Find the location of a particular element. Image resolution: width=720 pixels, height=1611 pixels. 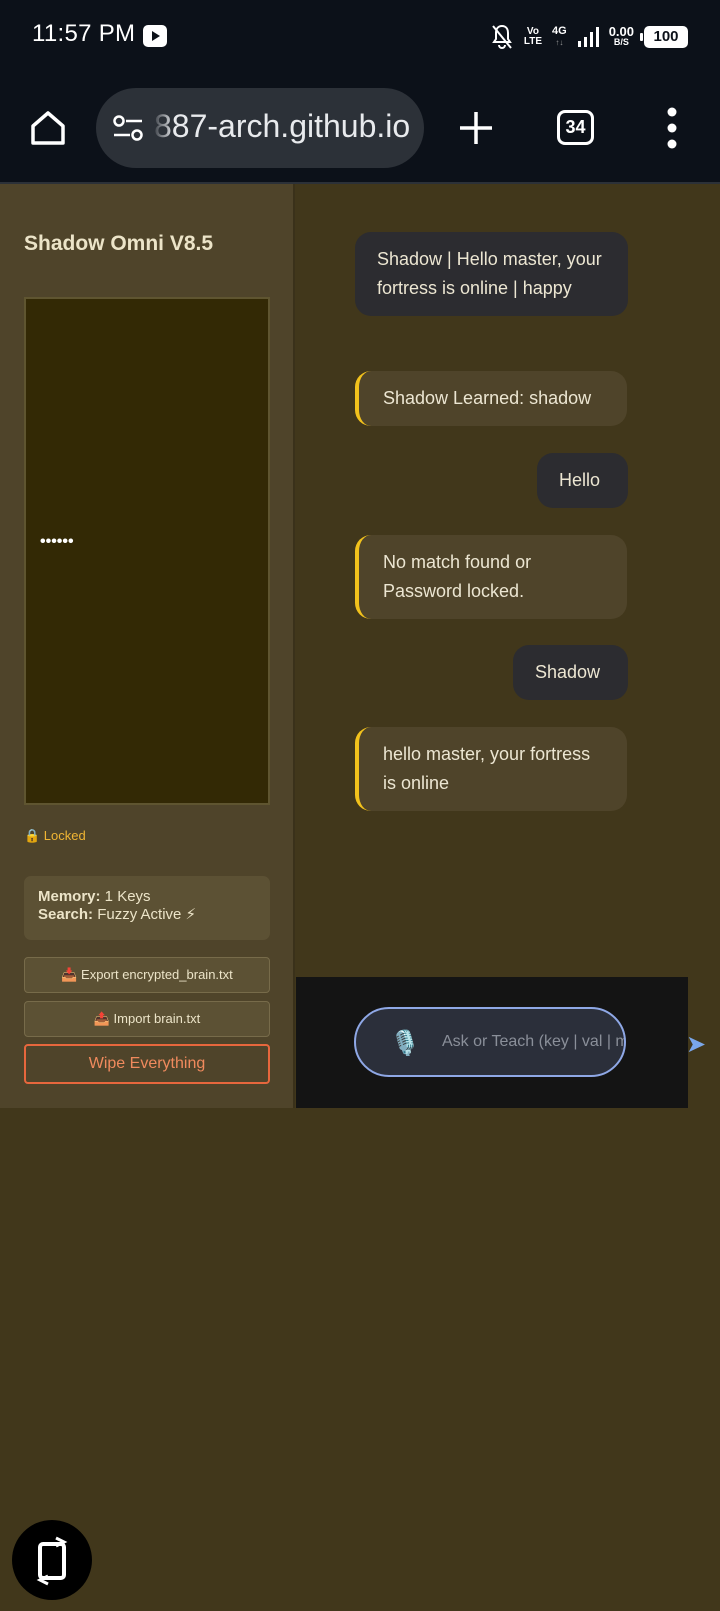

stats-panel: Memory: 1 Keys Search: Fuzzy Active ⚡ is located at coordinates (147, 908).